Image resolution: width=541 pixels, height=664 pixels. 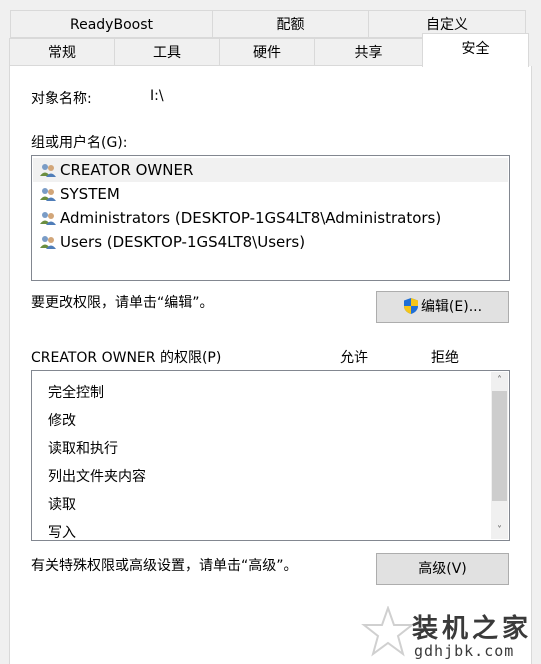 I want to click on tab-readyboost: ReadyBoost, so click(x=111, y=24).